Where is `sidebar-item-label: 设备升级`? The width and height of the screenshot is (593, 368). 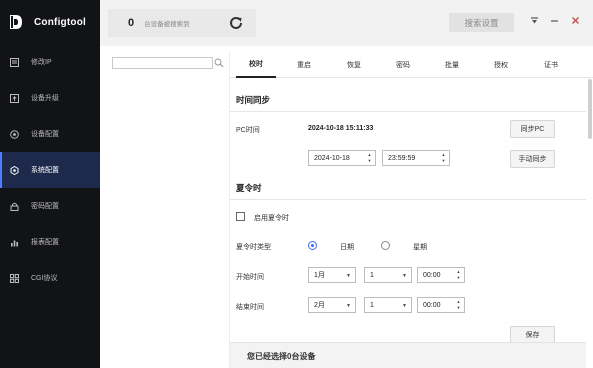
sidebar-item-label: 设备升级 is located at coordinates (45, 98).